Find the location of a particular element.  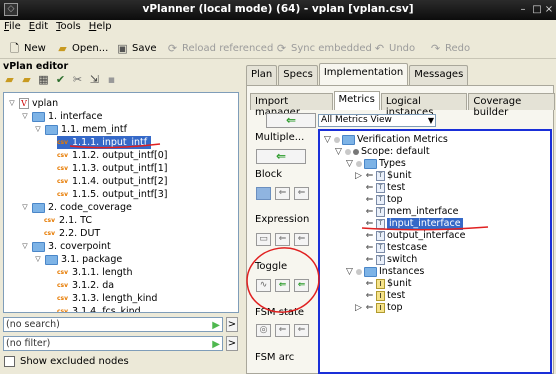

tree-node: ⇐ Itest is located at coordinates (385, 296).